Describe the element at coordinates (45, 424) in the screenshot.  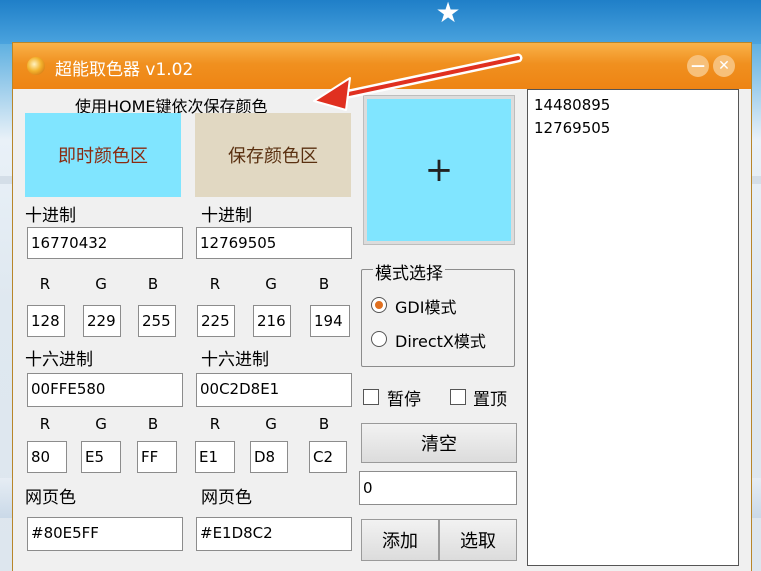
I see `instant-hex-r-label: R` at that location.